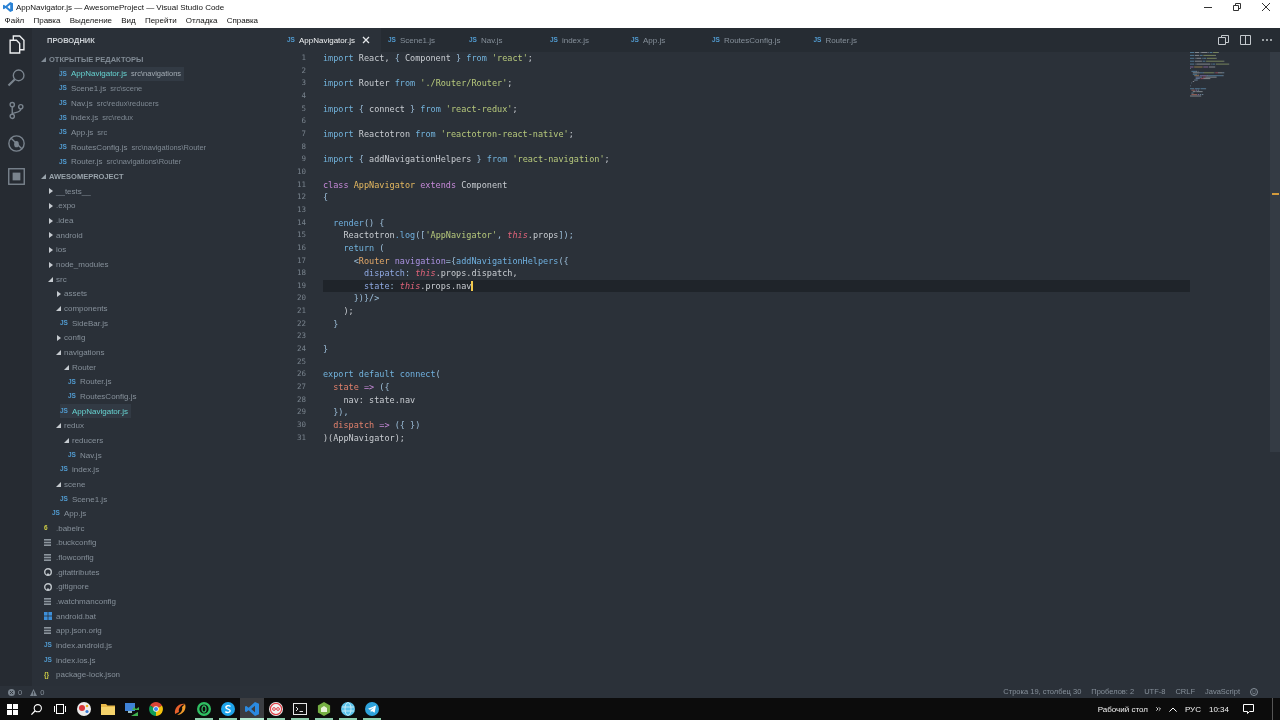 This screenshot has width=1280, height=720. What do you see at coordinates (73, 572) in the screenshot?
I see `file-item: .gitattributes` at bounding box center [73, 572].